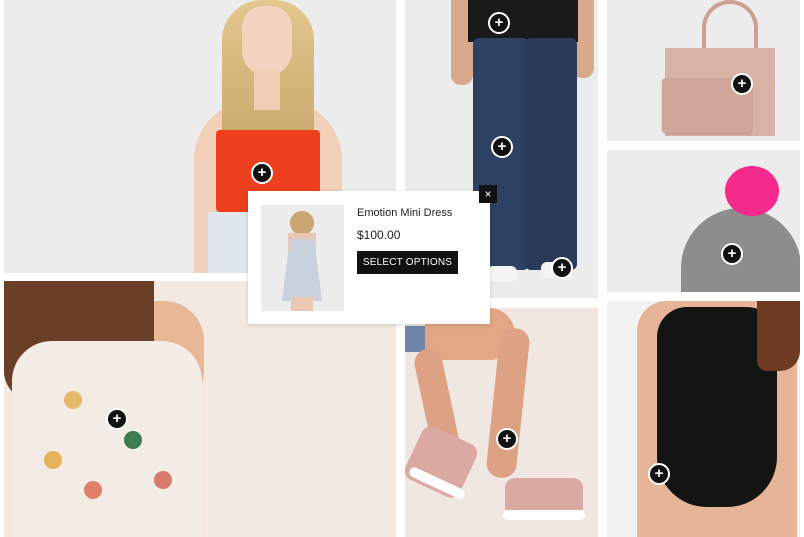  Describe the element at coordinates (302, 223) in the screenshot. I see `thumb-hair` at that location.